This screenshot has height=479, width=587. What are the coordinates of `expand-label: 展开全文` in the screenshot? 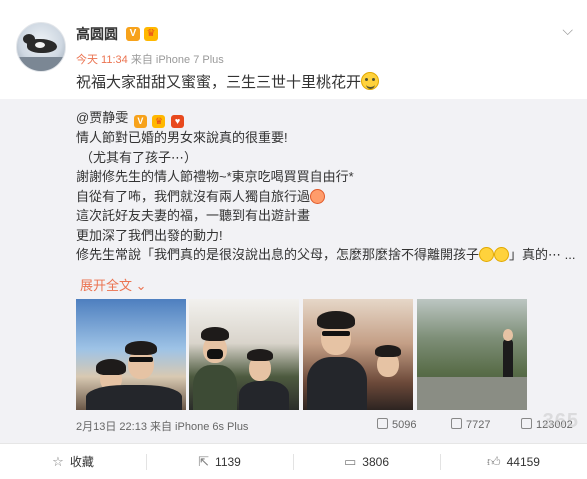 It's located at (106, 285).